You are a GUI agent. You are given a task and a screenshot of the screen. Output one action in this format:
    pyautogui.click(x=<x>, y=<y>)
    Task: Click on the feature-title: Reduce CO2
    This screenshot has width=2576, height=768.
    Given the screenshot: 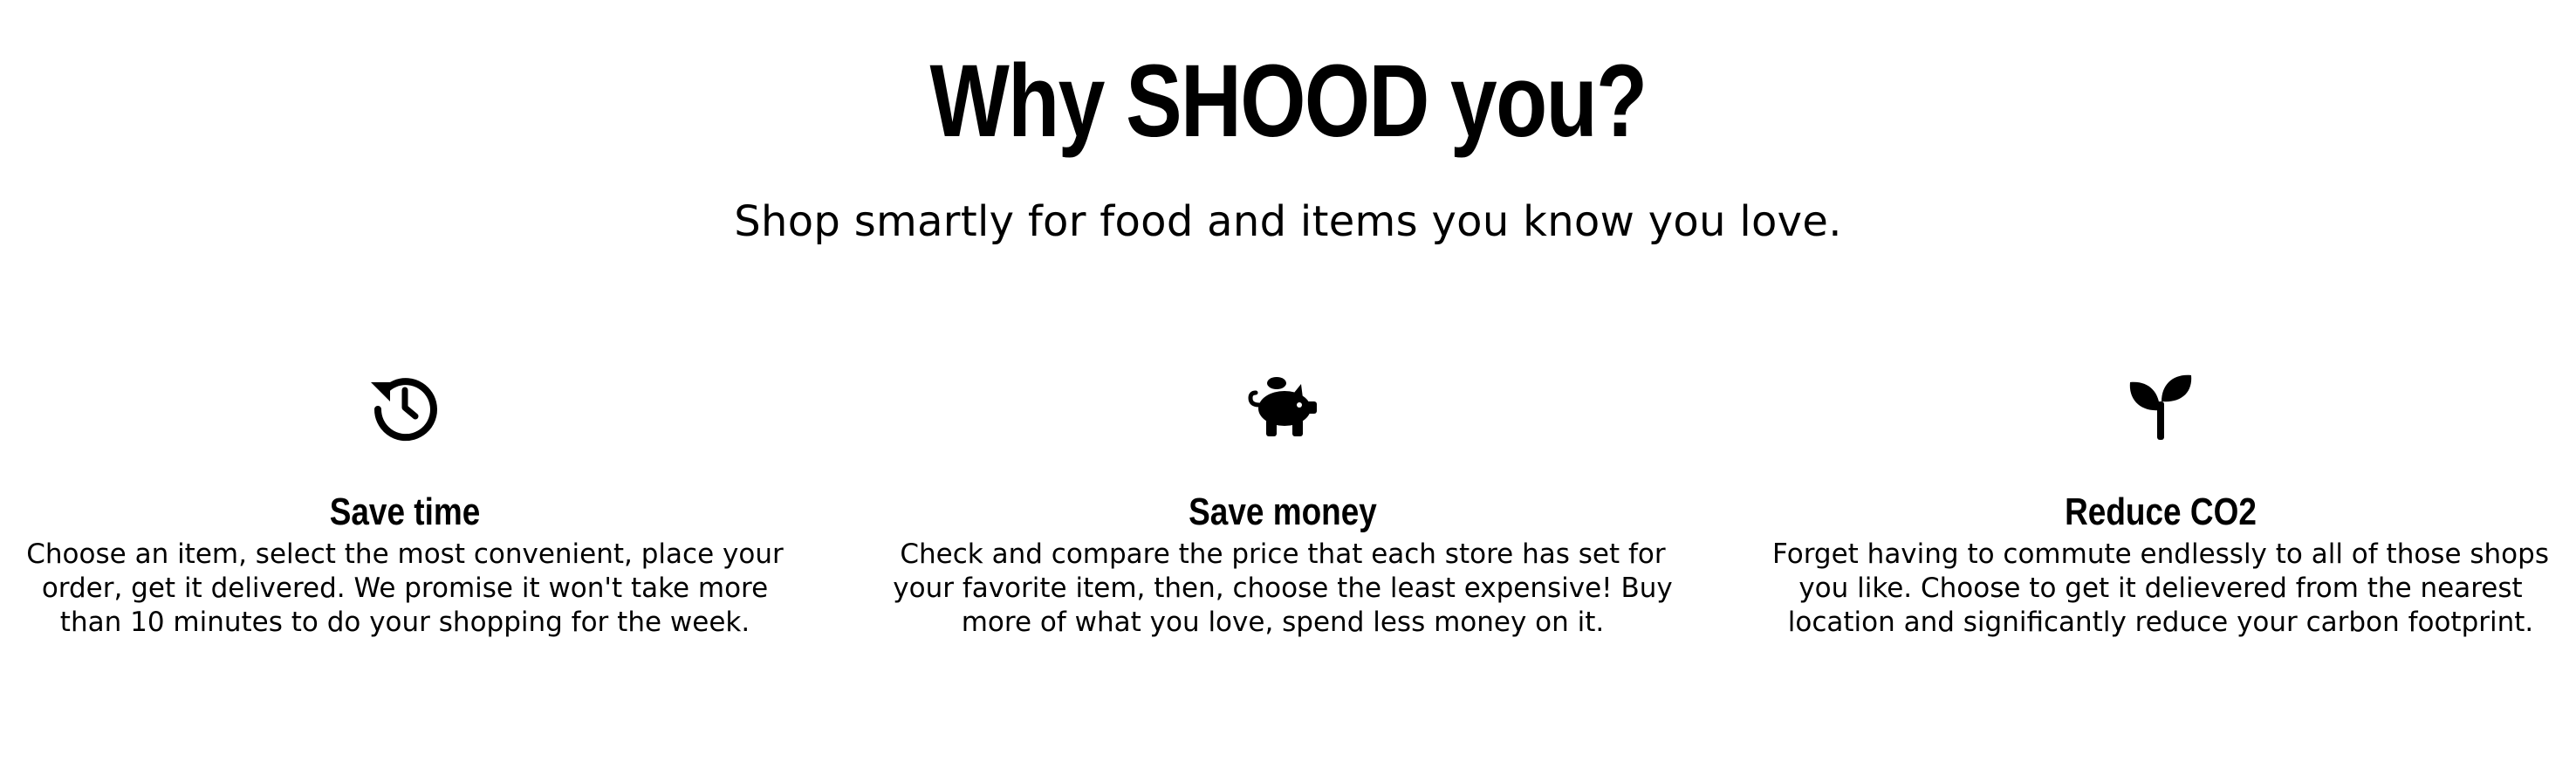 What is the action you would take?
    pyautogui.click(x=2161, y=511)
    